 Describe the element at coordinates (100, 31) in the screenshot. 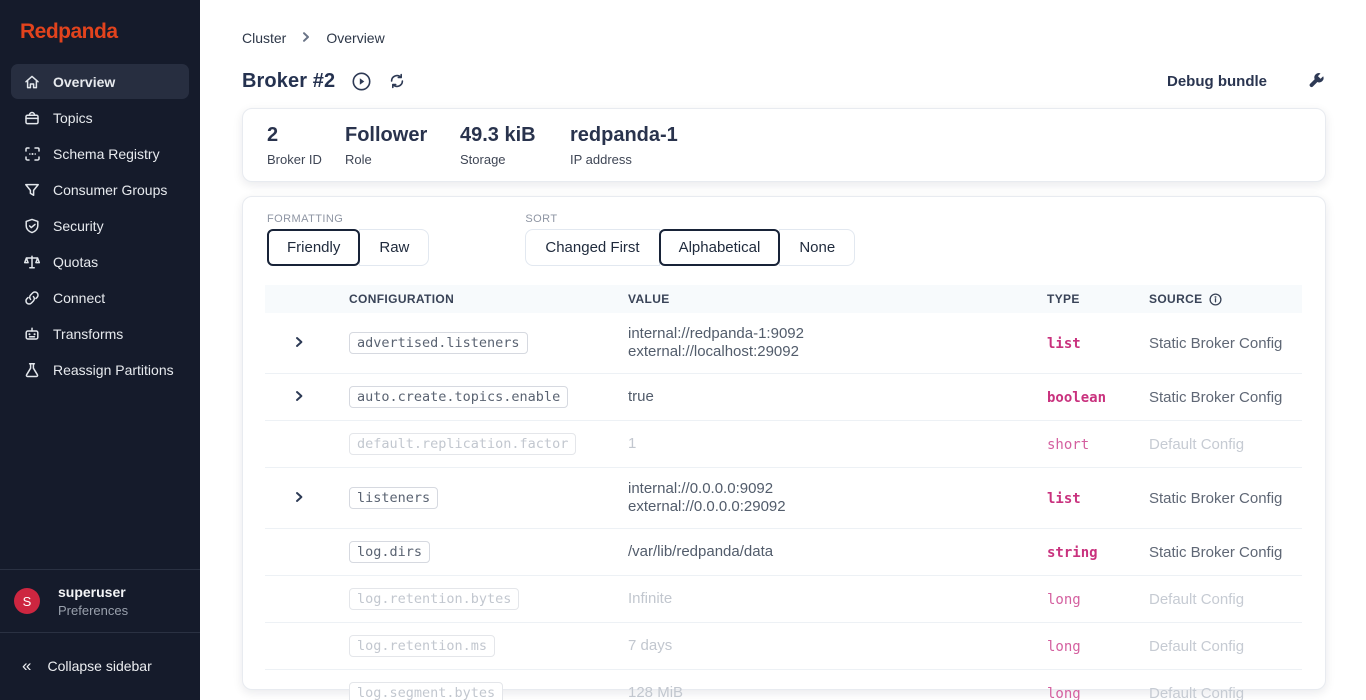

I see `redpanda-logo: Redpanda` at that location.